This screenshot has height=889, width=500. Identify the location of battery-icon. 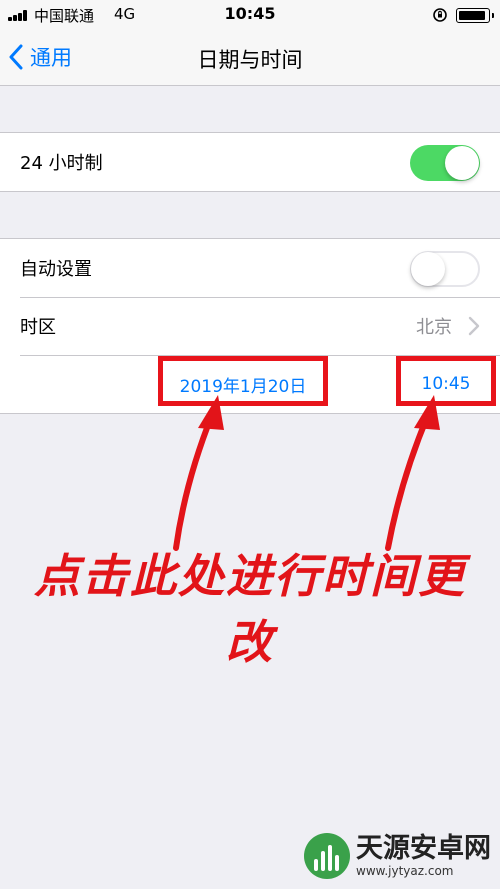
(475, 15).